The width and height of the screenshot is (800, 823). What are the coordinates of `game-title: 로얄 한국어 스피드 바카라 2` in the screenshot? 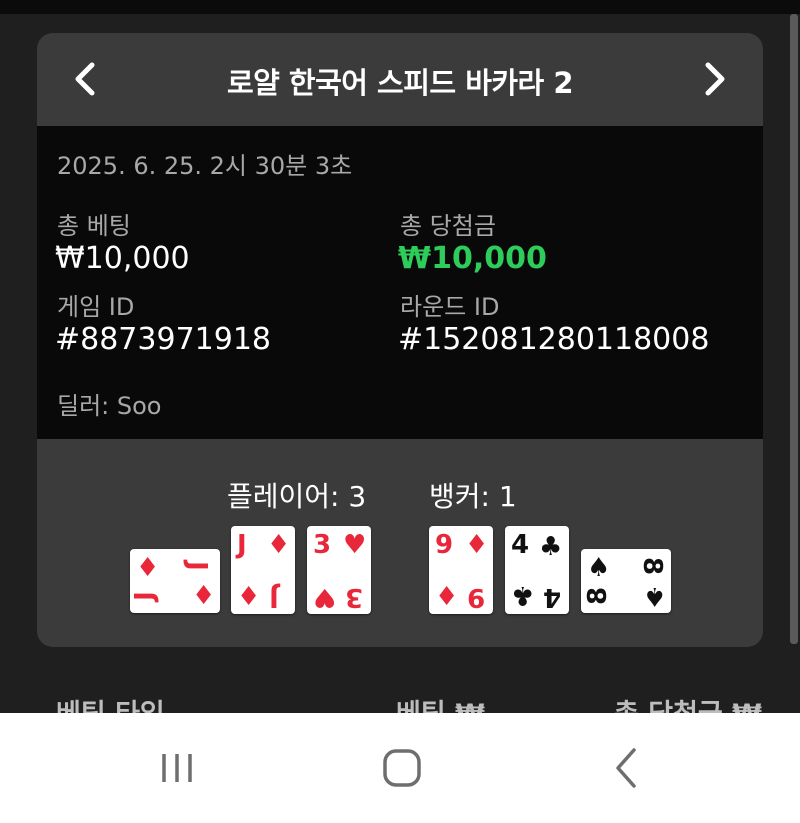 It's located at (400, 83).